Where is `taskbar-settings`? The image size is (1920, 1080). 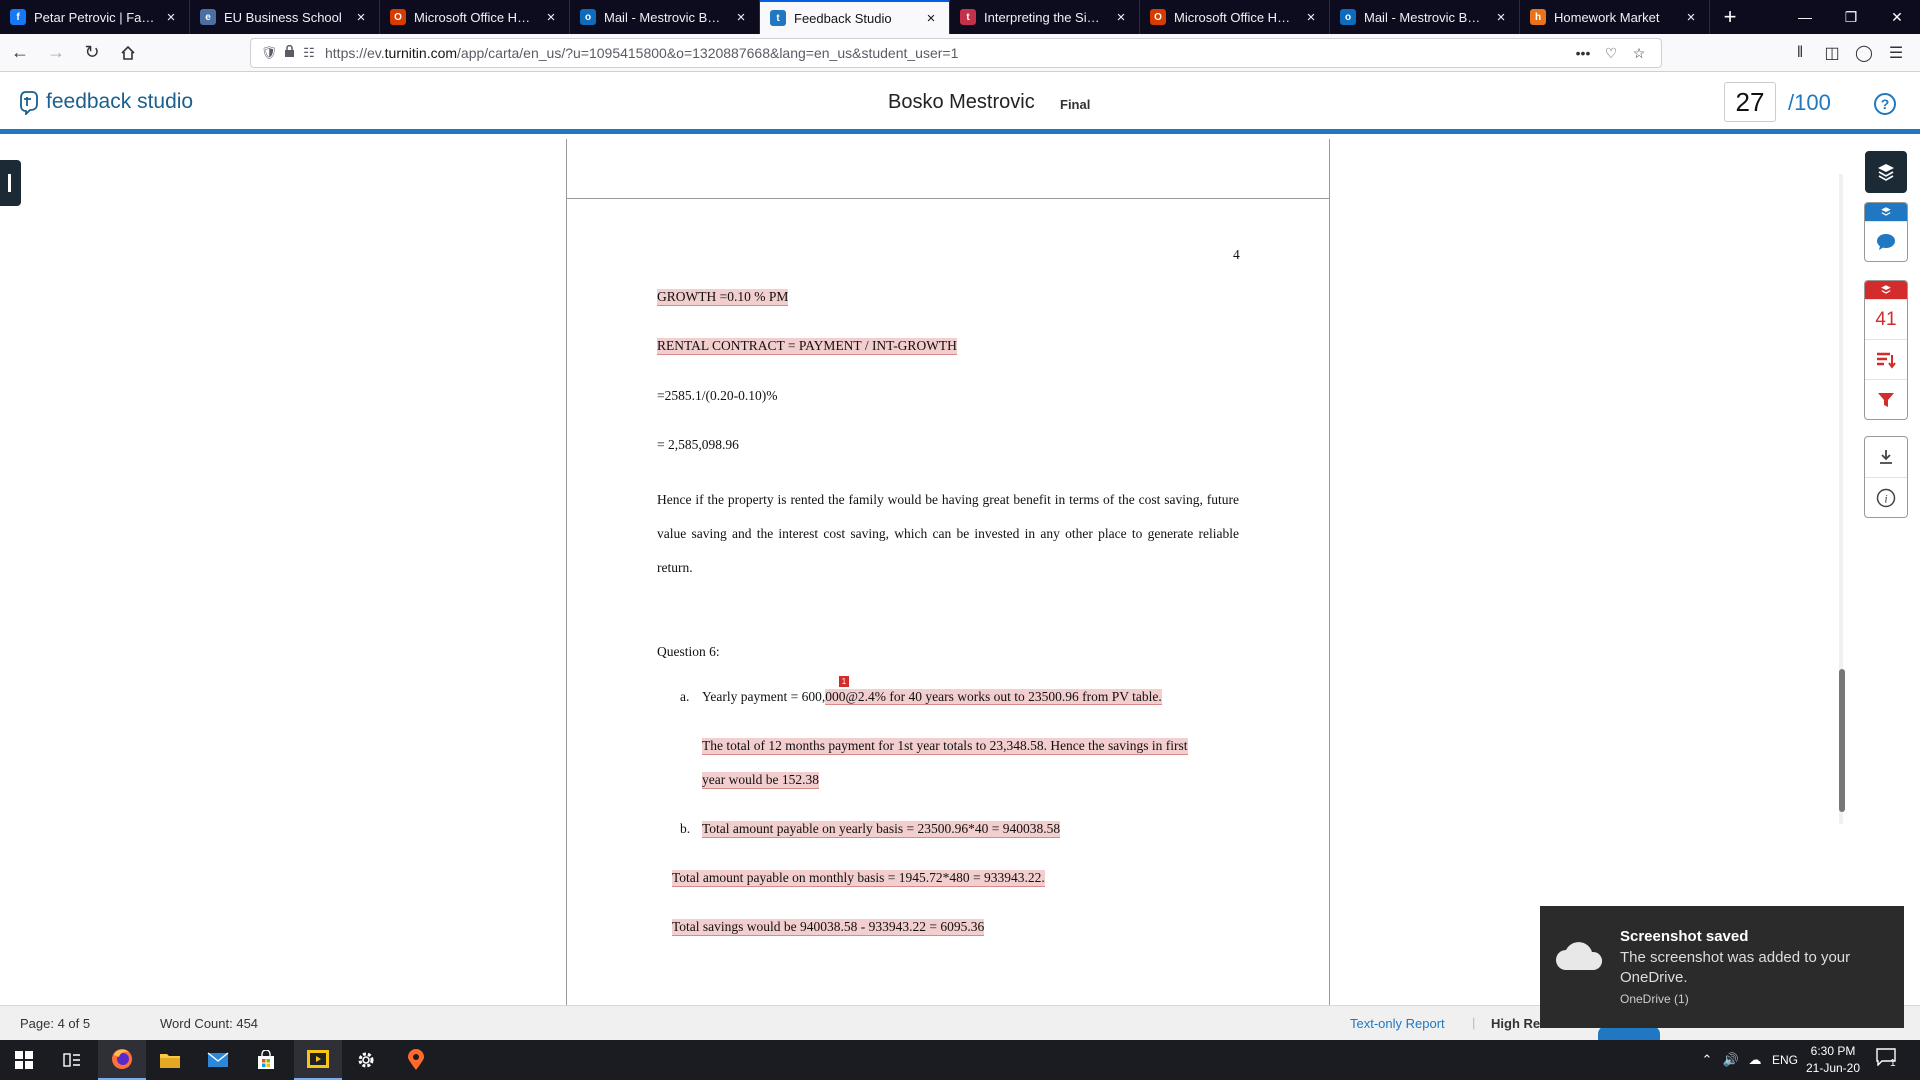 taskbar-settings is located at coordinates (366, 1060).